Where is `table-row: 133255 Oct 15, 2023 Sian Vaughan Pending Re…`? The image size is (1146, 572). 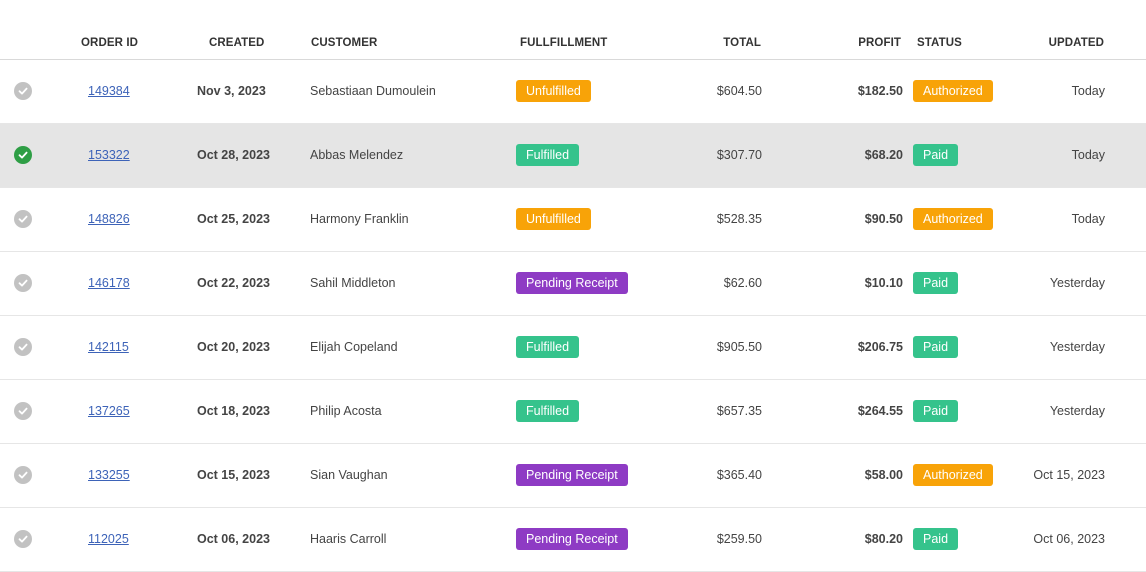
table-row: 133255 Oct 15, 2023 Sian Vaughan Pending Re… is located at coordinates (573, 476).